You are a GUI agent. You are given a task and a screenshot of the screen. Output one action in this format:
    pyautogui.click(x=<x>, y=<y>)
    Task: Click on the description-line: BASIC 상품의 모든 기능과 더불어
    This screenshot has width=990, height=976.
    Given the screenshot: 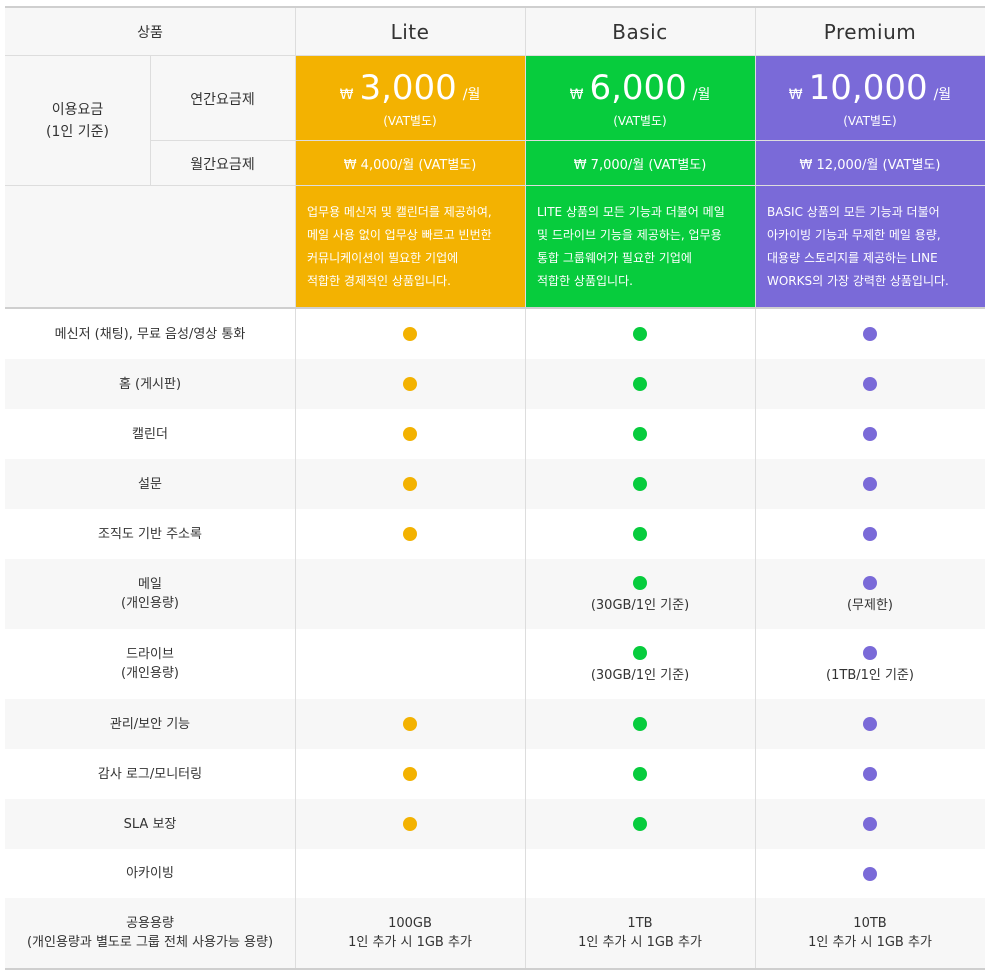 What is the action you would take?
    pyautogui.click(x=853, y=212)
    